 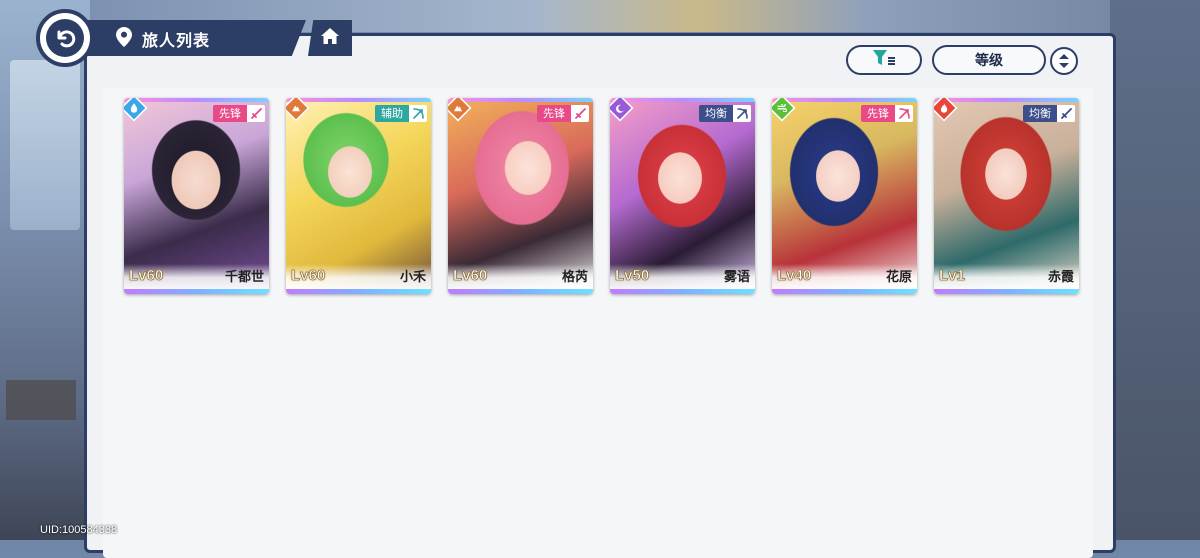 I want to click on character-card: 先锋 Lv60 千都世, so click(x=196, y=196).